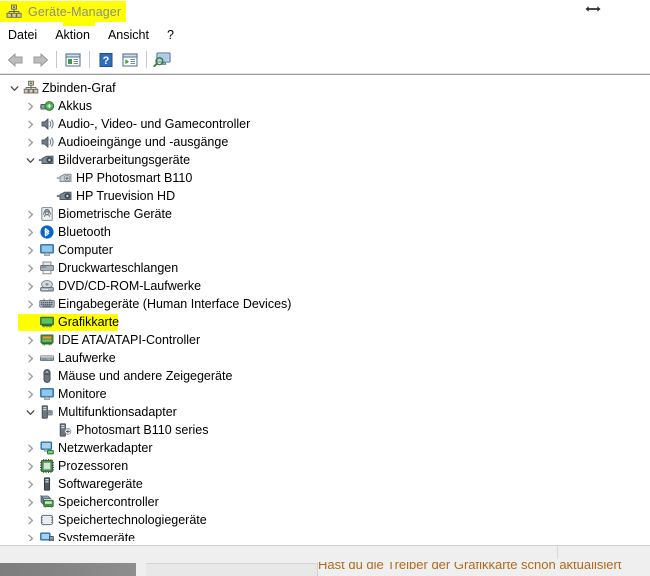  What do you see at coordinates (27, 35) in the screenshot?
I see `menu-datei: Datei` at bounding box center [27, 35].